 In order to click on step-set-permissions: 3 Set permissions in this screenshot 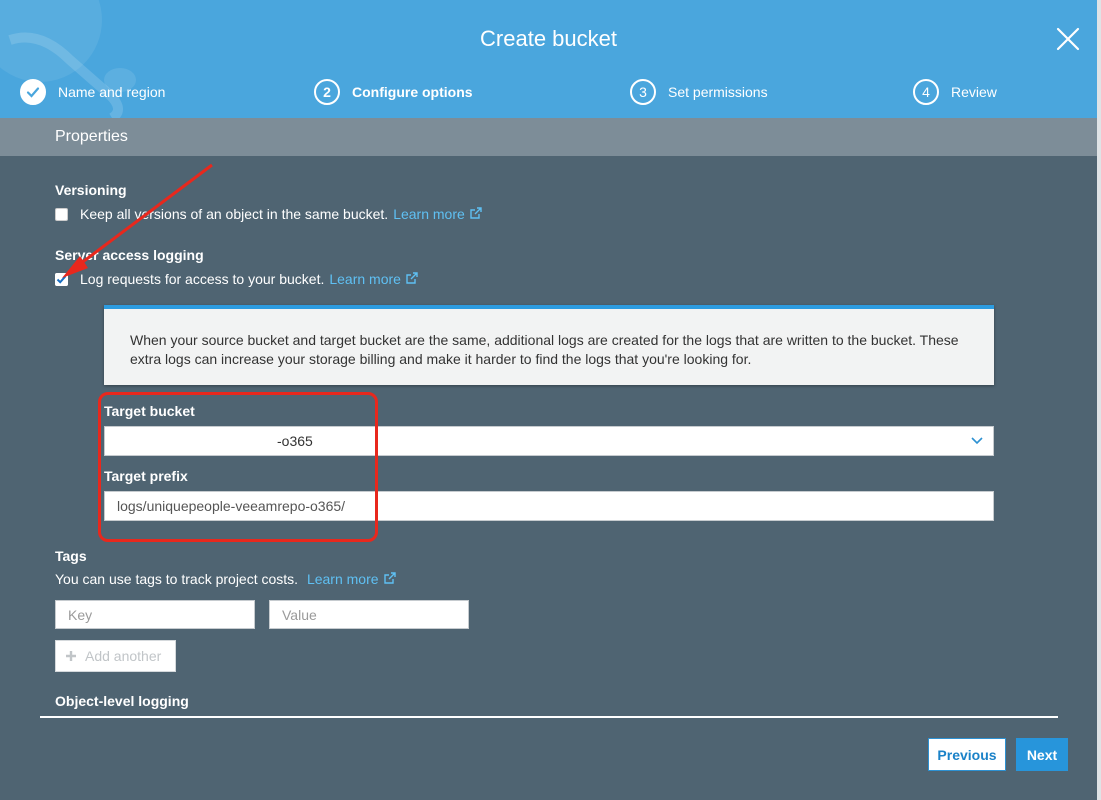, I will do `click(699, 92)`.